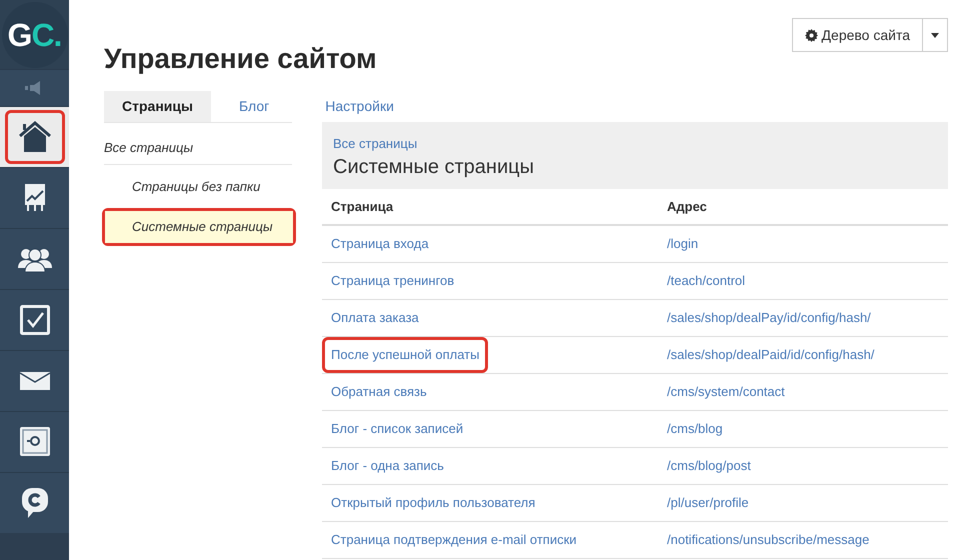  Describe the element at coordinates (35, 35) in the screenshot. I see `logo: GC.` at that location.